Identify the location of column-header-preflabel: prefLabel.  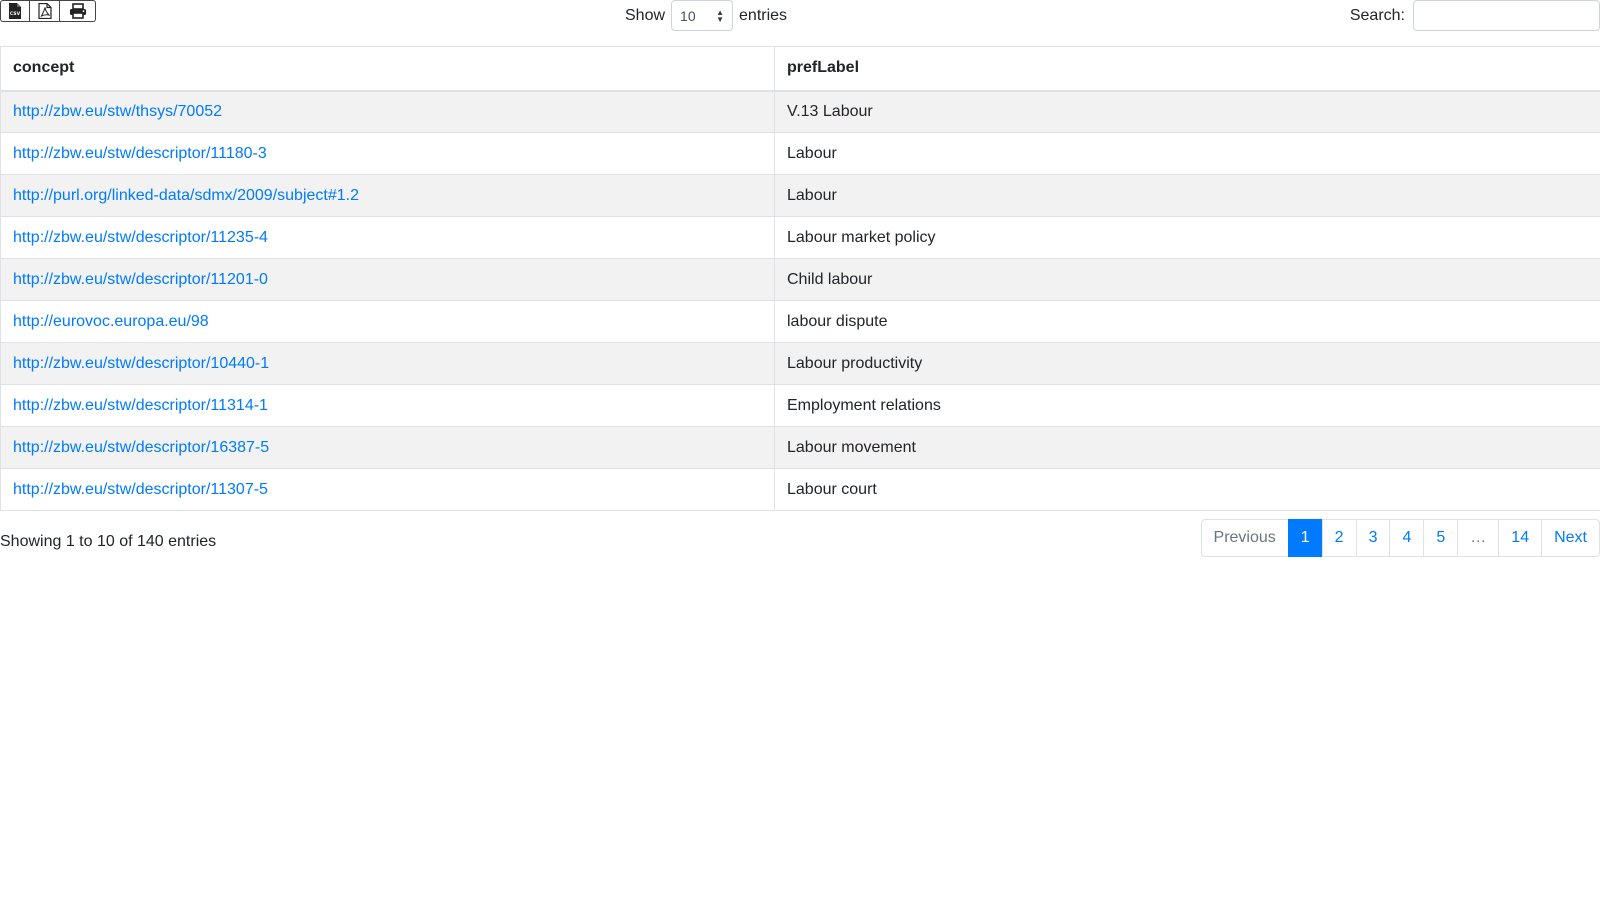
(1187, 69).